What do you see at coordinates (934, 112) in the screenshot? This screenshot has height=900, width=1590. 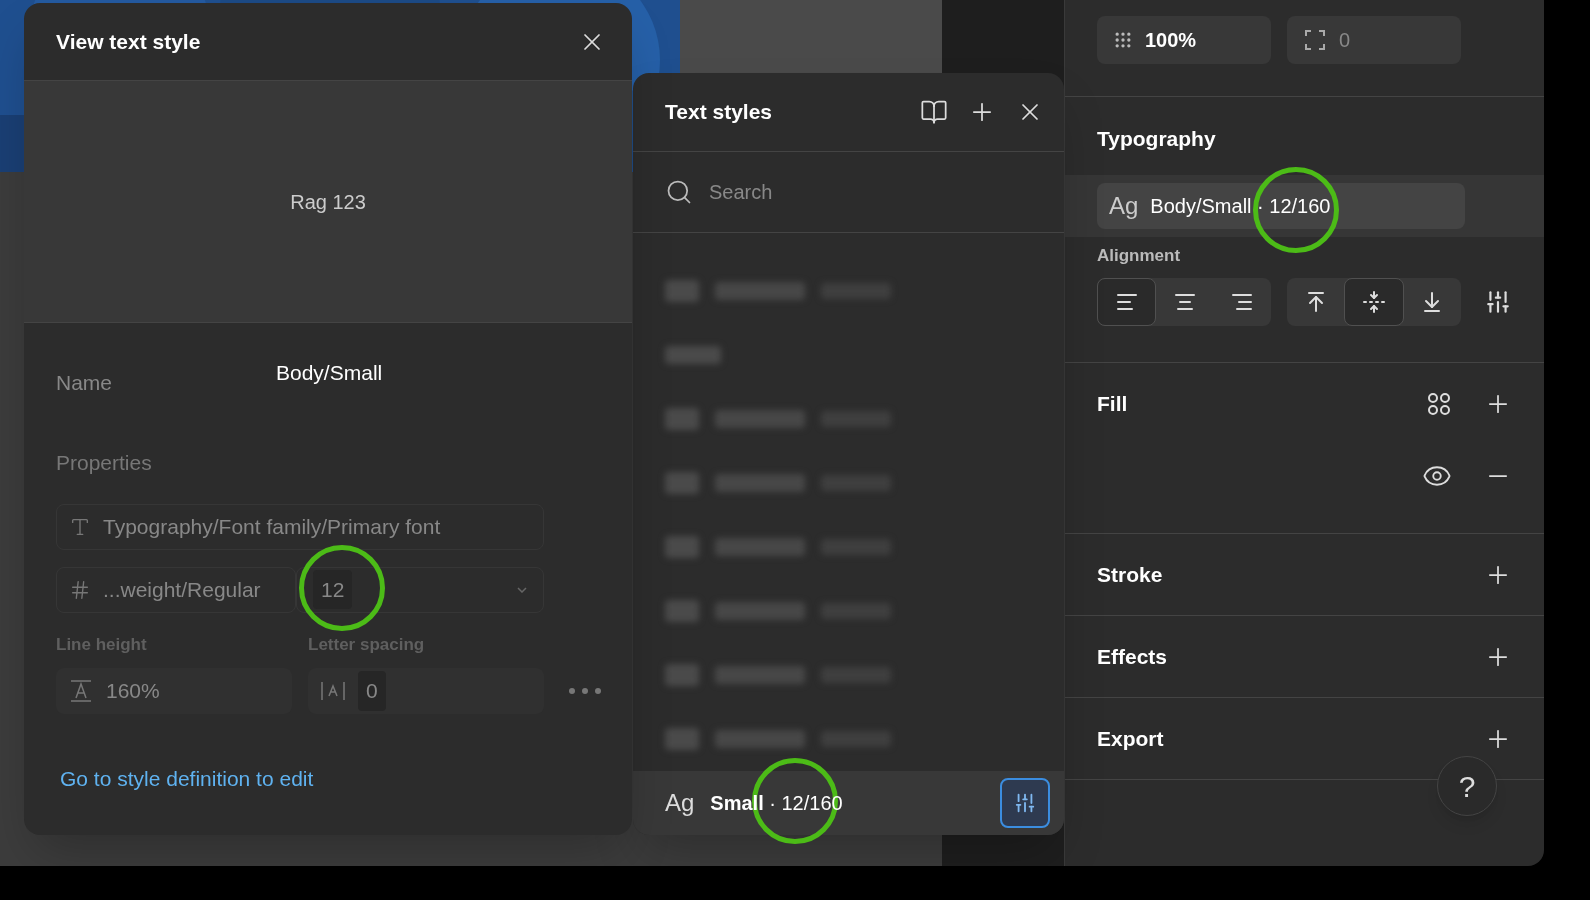 I see `book-icon` at bounding box center [934, 112].